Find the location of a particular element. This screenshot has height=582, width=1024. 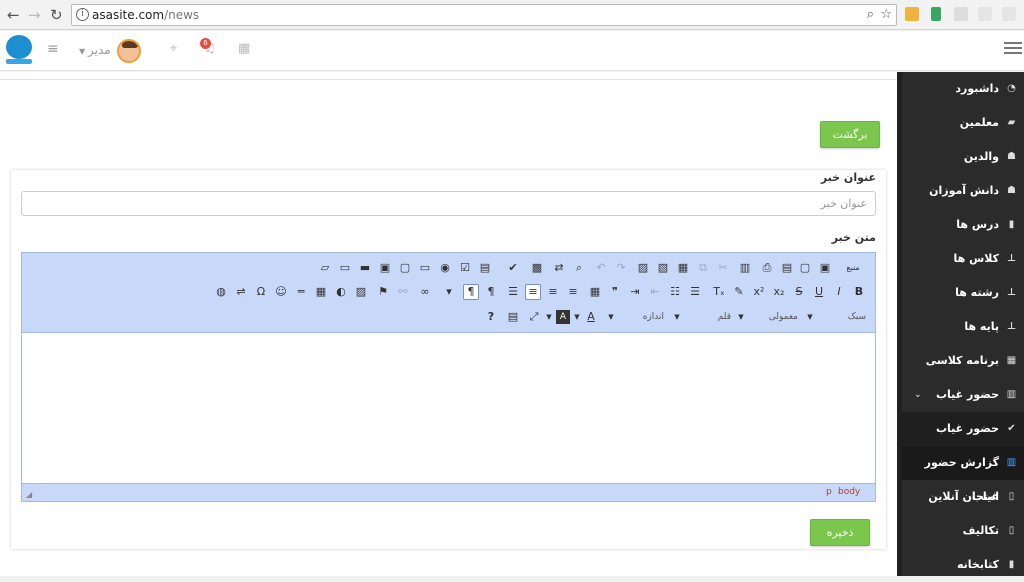

link-icon: ∞ is located at coordinates (425, 292).